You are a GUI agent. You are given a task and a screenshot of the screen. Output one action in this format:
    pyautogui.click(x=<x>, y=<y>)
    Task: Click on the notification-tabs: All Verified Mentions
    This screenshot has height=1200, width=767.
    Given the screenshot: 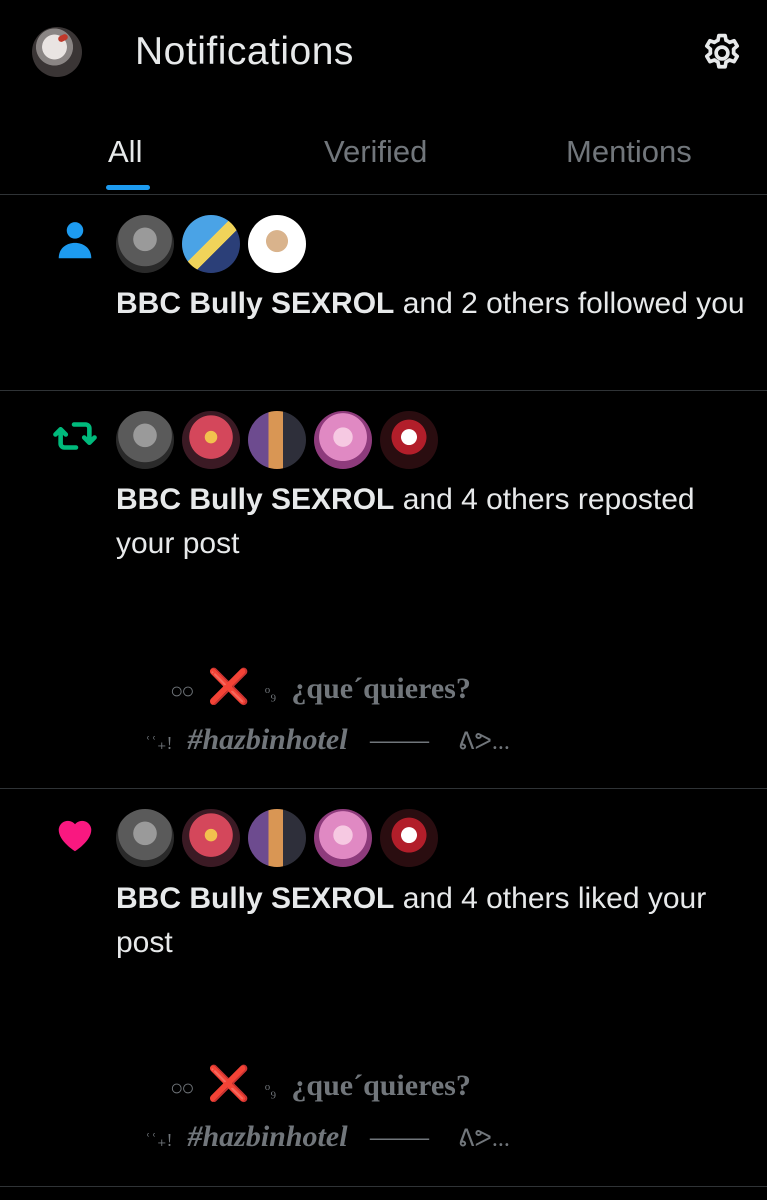 What is the action you would take?
    pyautogui.click(x=383, y=152)
    